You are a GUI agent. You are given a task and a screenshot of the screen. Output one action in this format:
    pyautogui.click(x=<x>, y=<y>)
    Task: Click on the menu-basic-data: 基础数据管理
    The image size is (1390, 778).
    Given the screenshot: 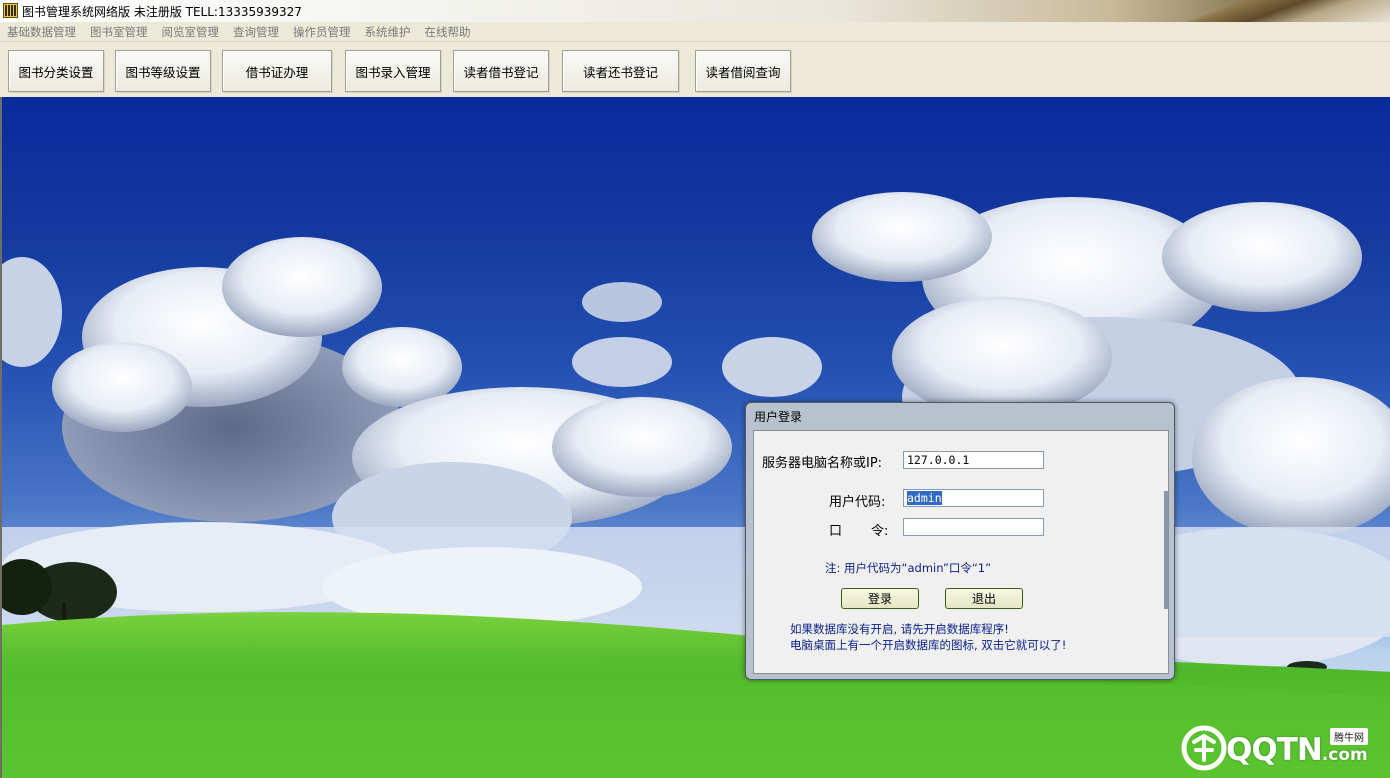 What is the action you would take?
    pyautogui.click(x=41, y=32)
    